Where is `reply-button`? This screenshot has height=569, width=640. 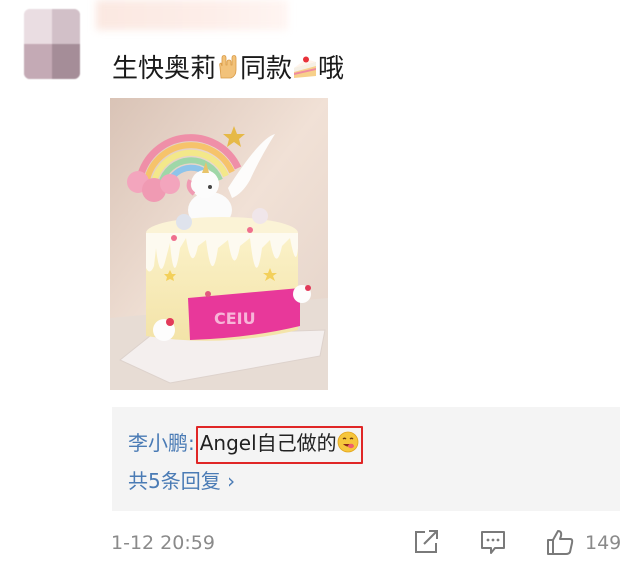
reply-button is located at coordinates (493, 544).